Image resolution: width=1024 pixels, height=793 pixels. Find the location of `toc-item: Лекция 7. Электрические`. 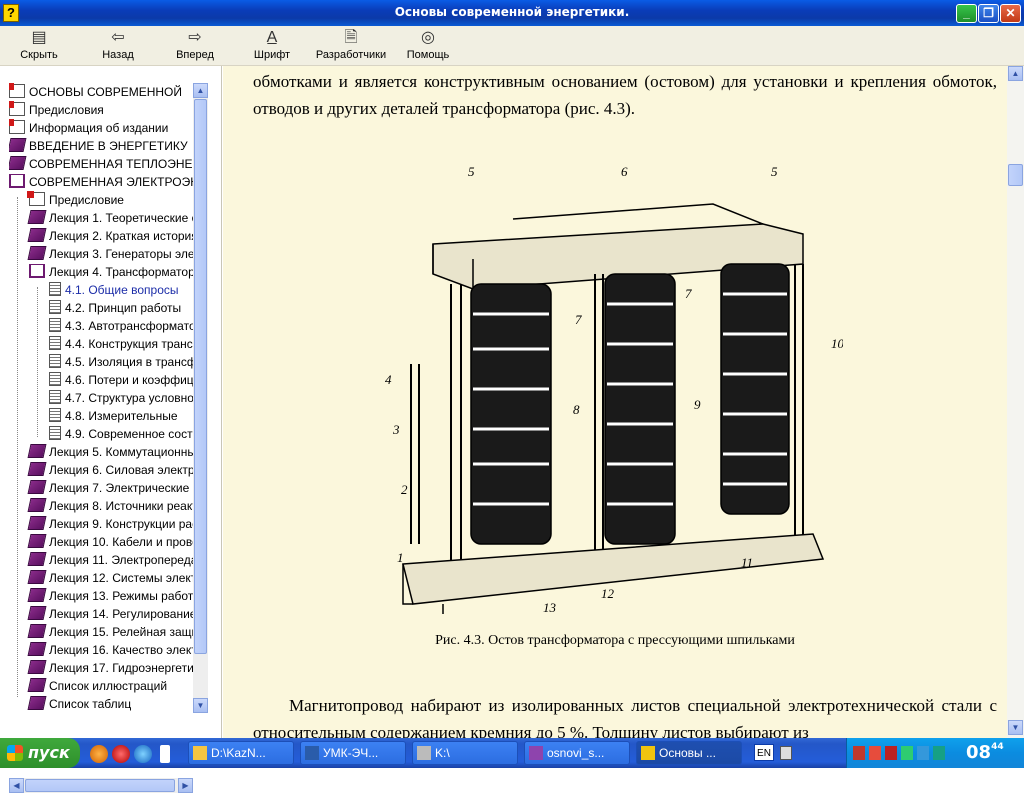

toc-item: Лекция 7. Электрические is located at coordinates (108, 488).